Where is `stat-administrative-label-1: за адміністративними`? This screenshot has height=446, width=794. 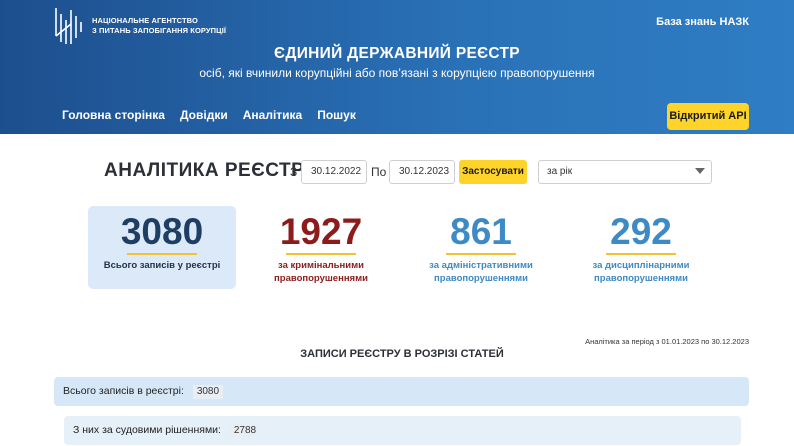 stat-administrative-label-1: за адміністративними is located at coordinates (481, 265).